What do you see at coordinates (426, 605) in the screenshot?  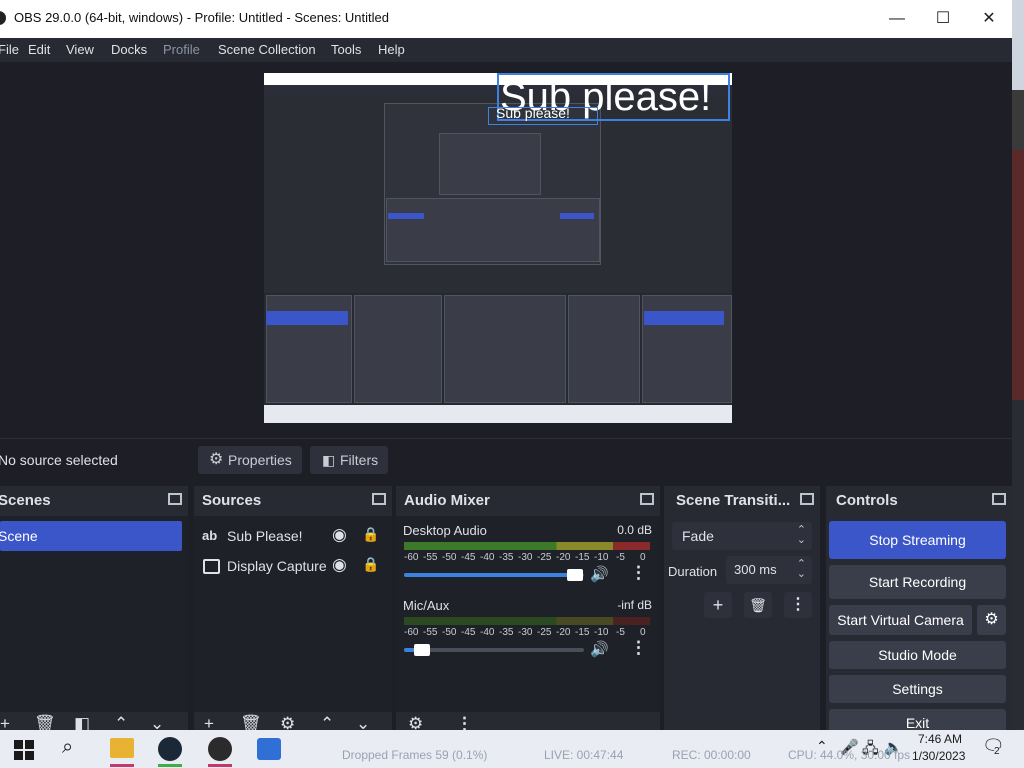 I see `mic-aux-label: Mic/Aux` at bounding box center [426, 605].